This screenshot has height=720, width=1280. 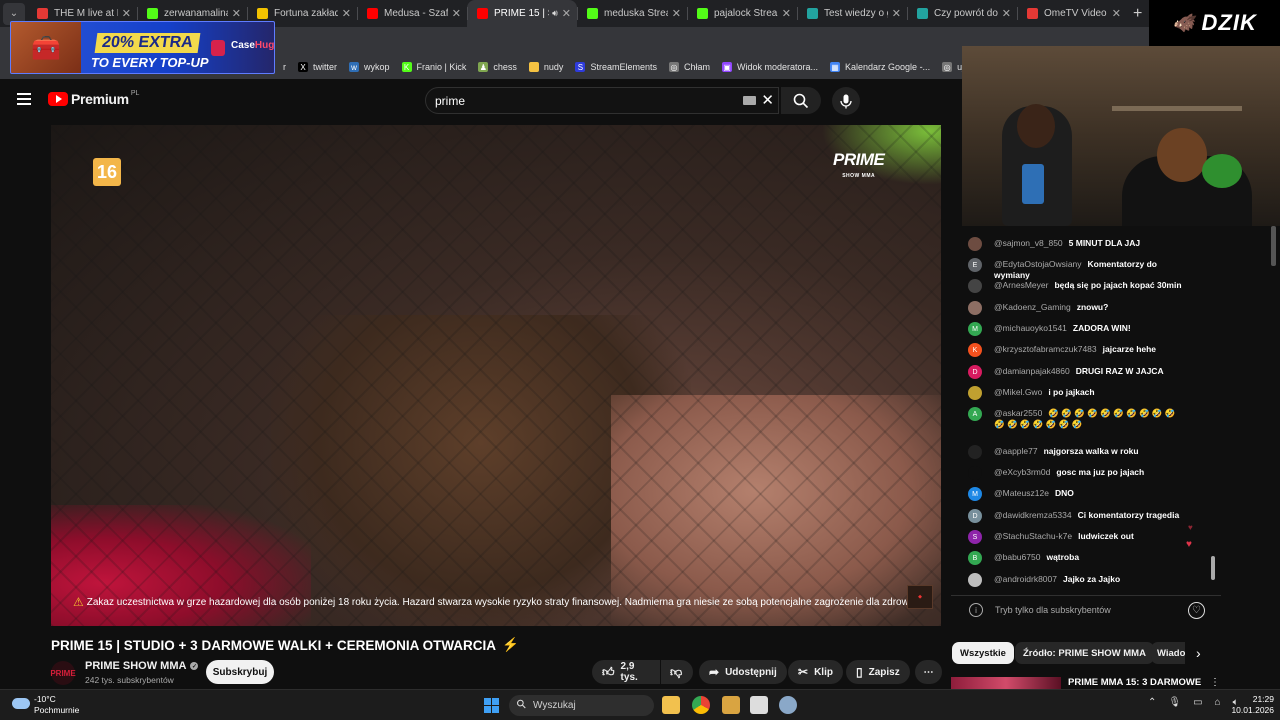 I want to click on bookmark-item: K Franio | Kick, so click(x=433, y=67).